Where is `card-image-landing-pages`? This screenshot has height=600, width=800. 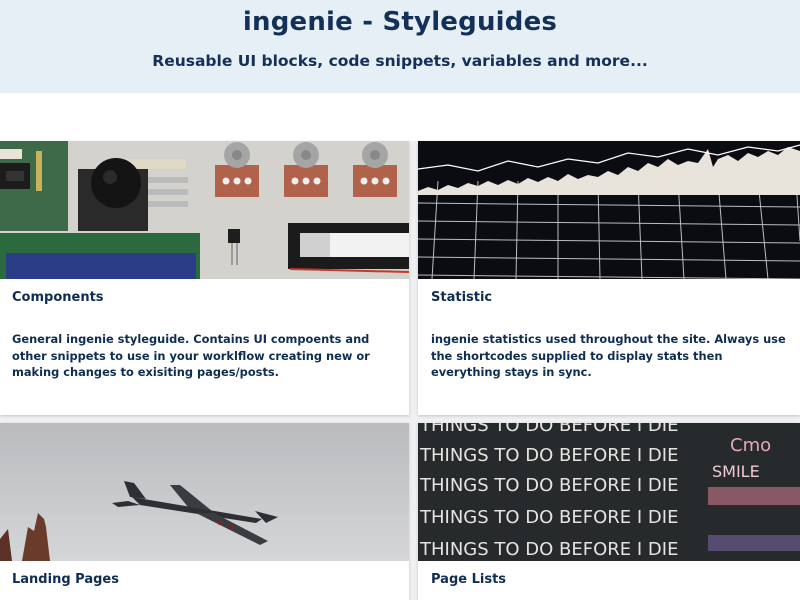 card-image-landing-pages is located at coordinates (204, 492).